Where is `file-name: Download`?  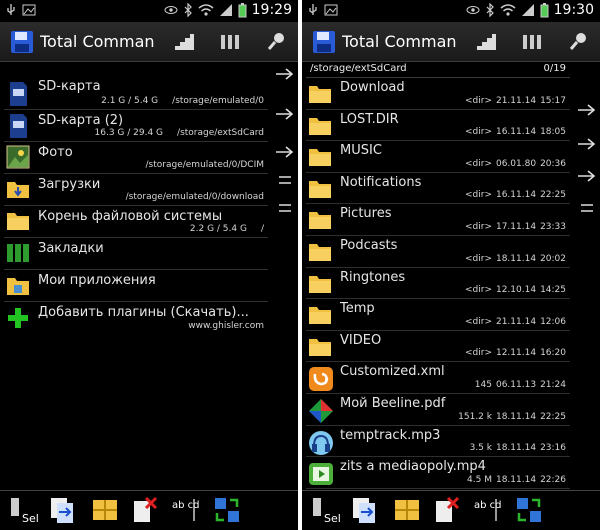
file-name: Download is located at coordinates (372, 87).